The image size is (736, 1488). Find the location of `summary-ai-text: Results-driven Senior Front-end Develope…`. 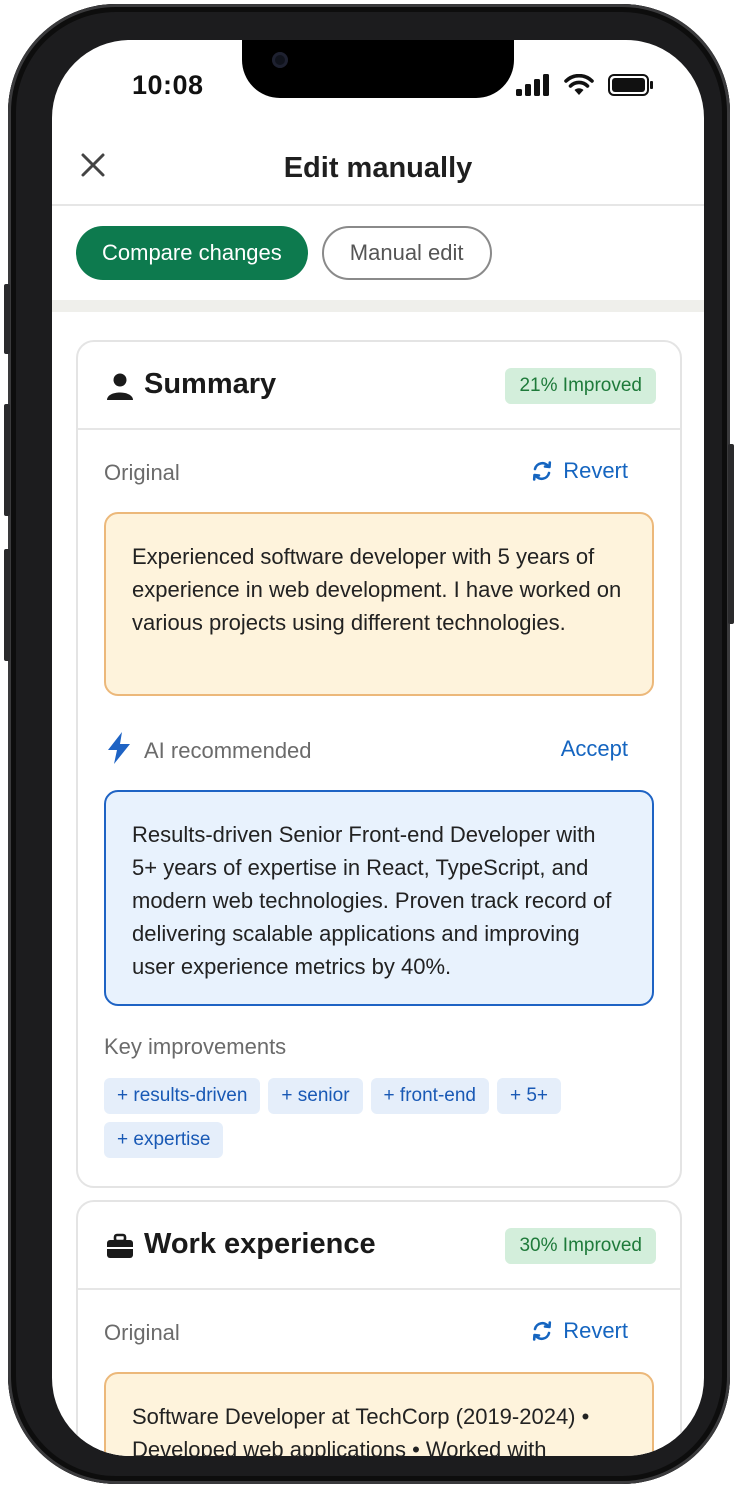

summary-ai-text: Results-driven Senior Front-end Develope… is located at coordinates (379, 898).